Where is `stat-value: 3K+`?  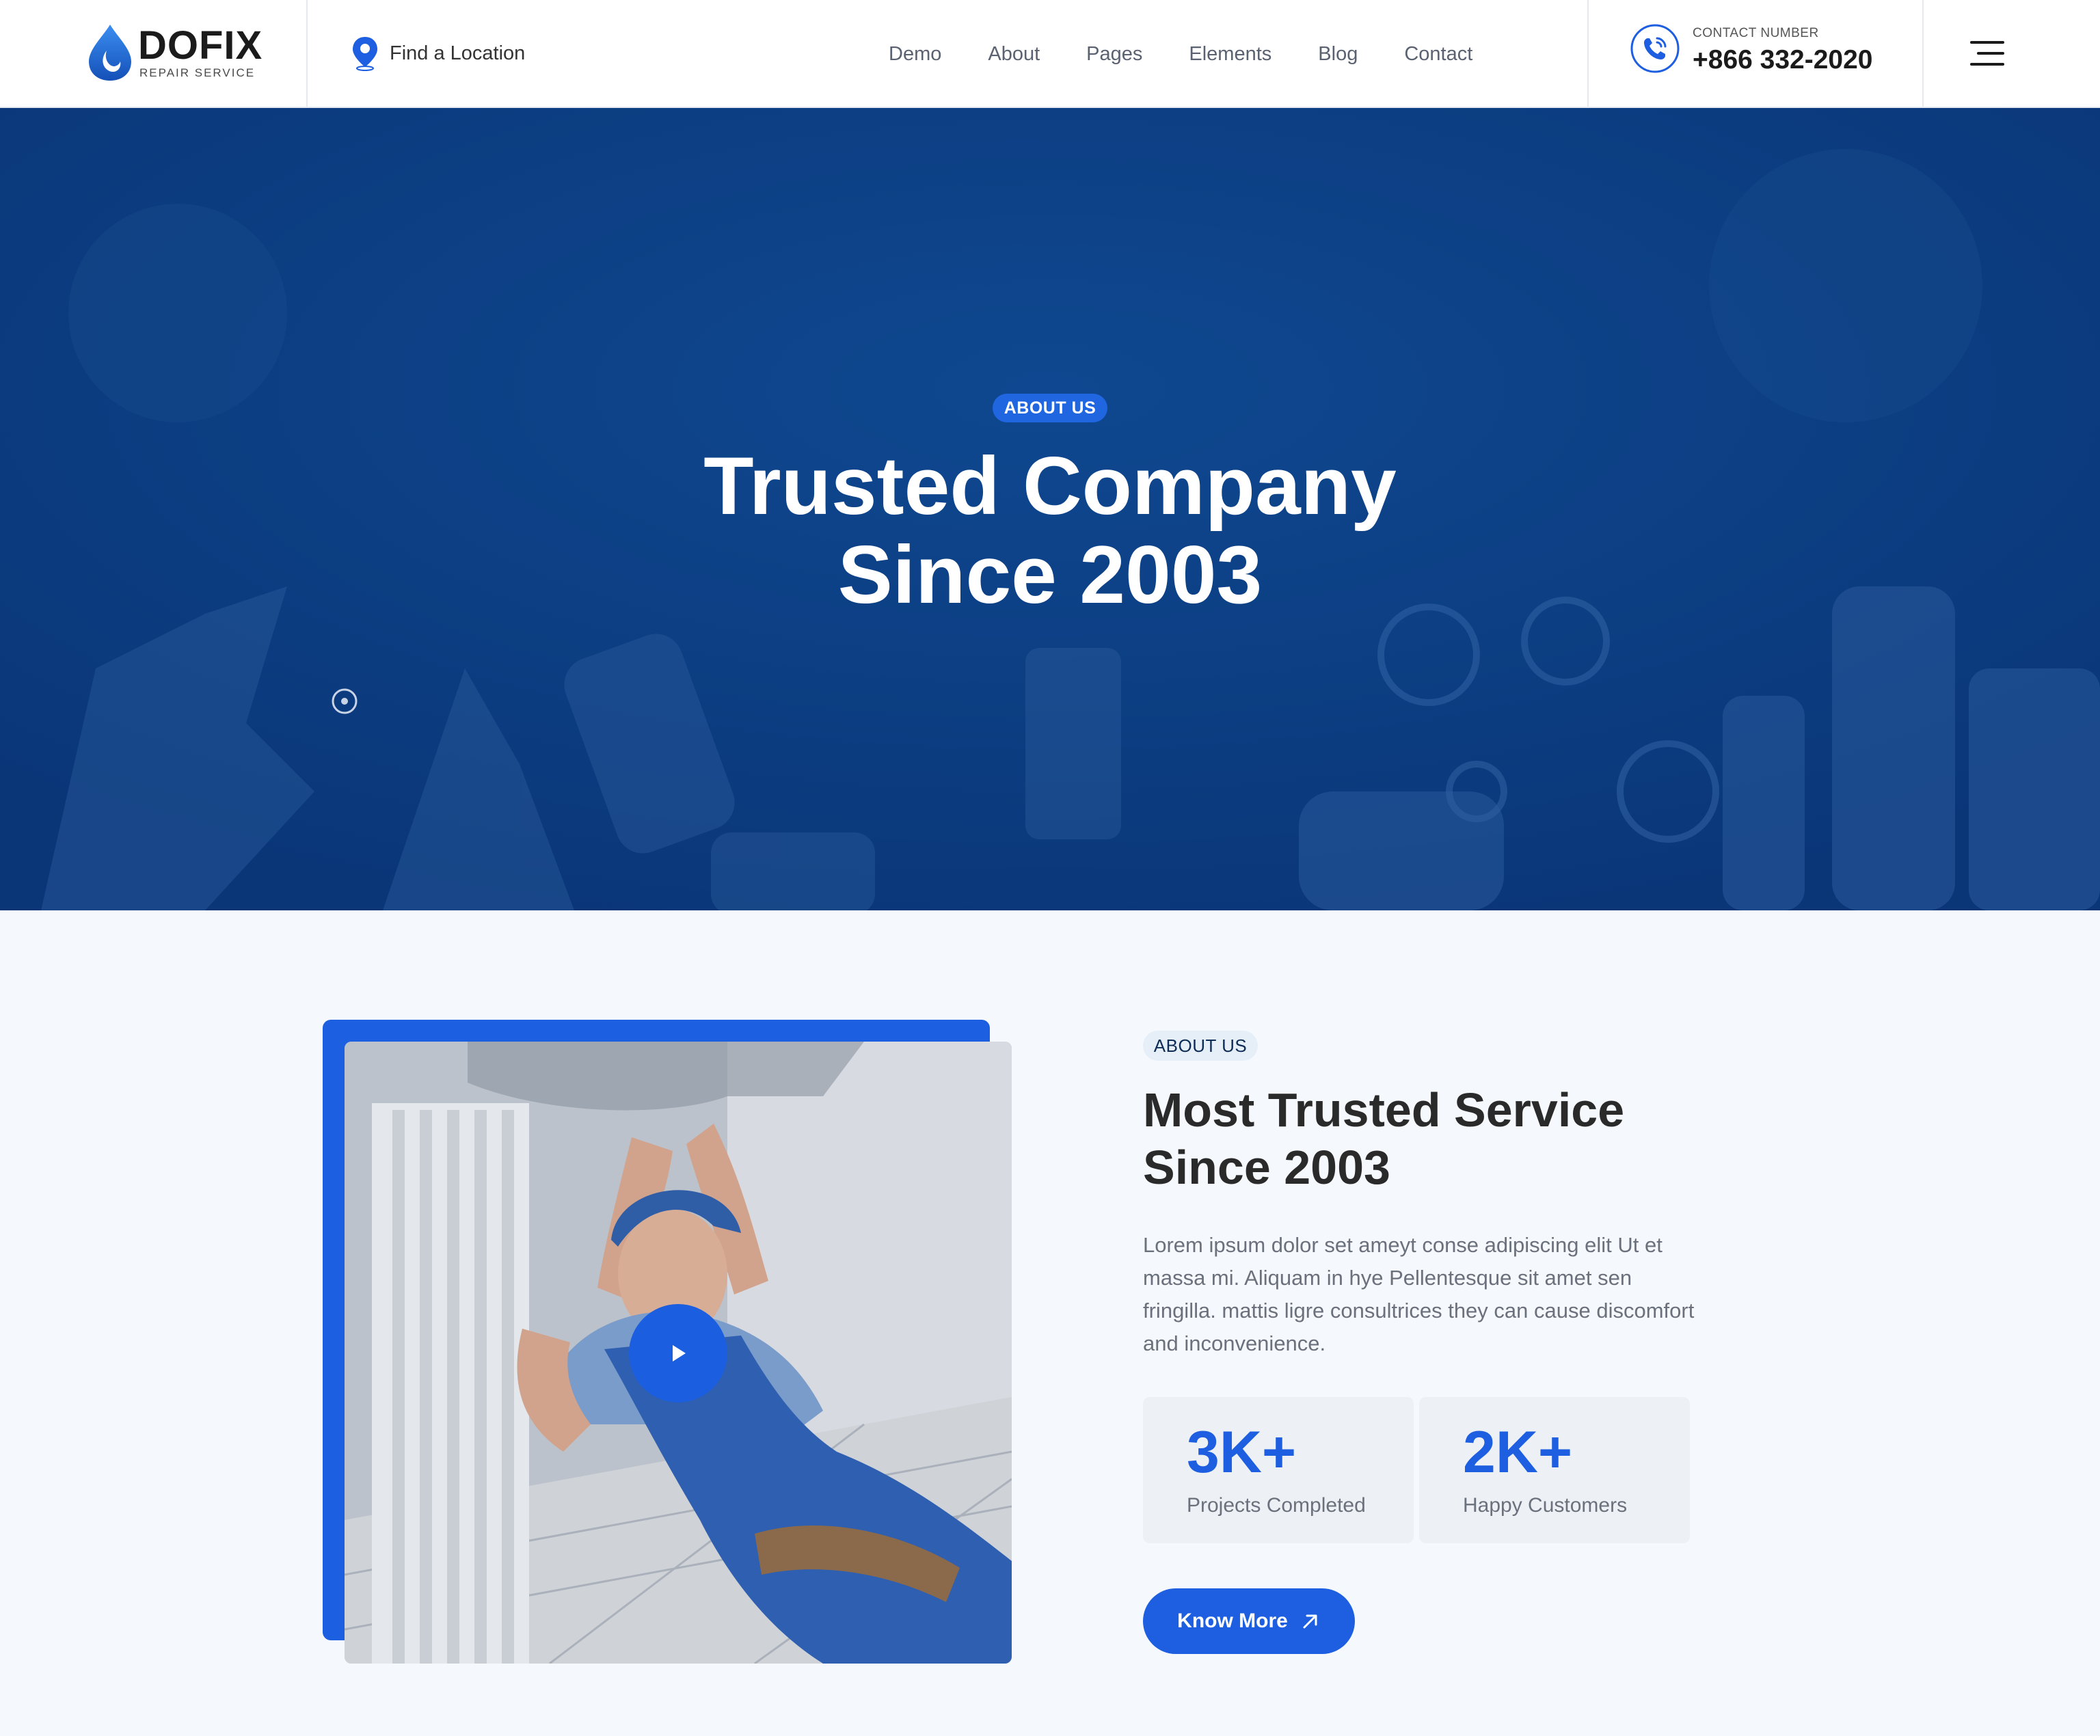
stat-value: 3K+ is located at coordinates (1242, 1452).